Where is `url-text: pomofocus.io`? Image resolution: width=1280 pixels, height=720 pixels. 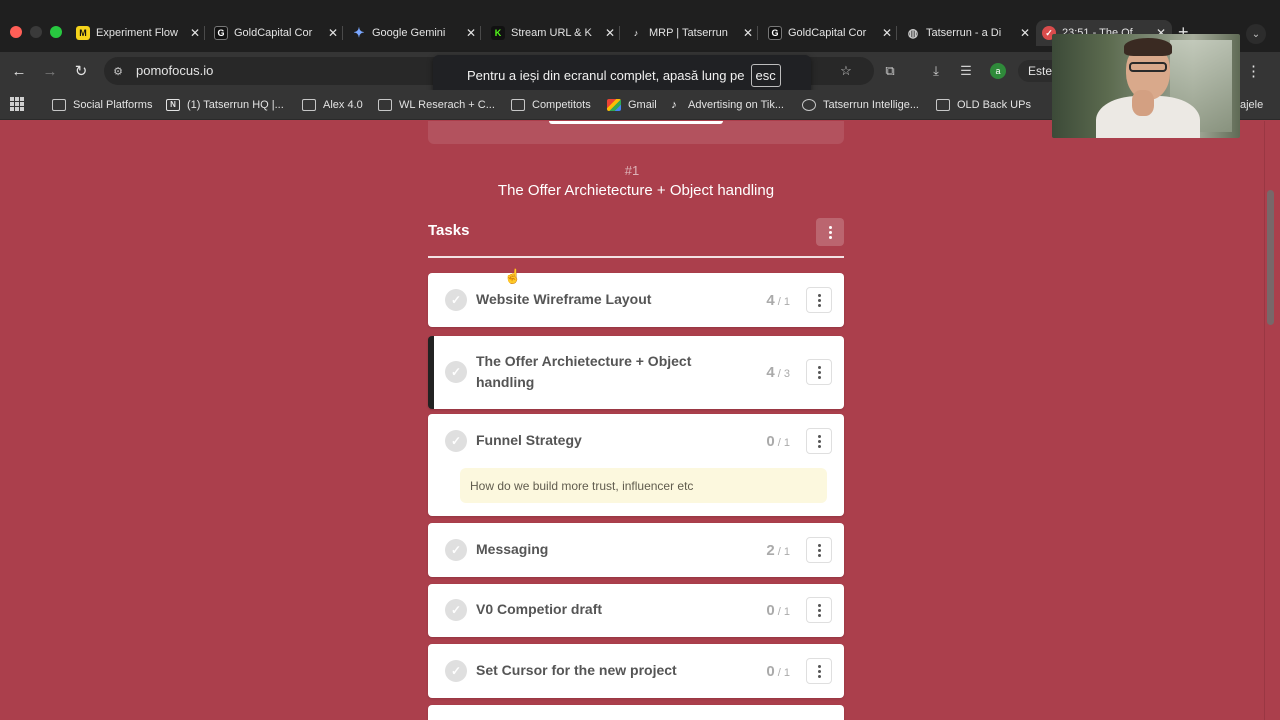 url-text: pomofocus.io is located at coordinates (174, 70).